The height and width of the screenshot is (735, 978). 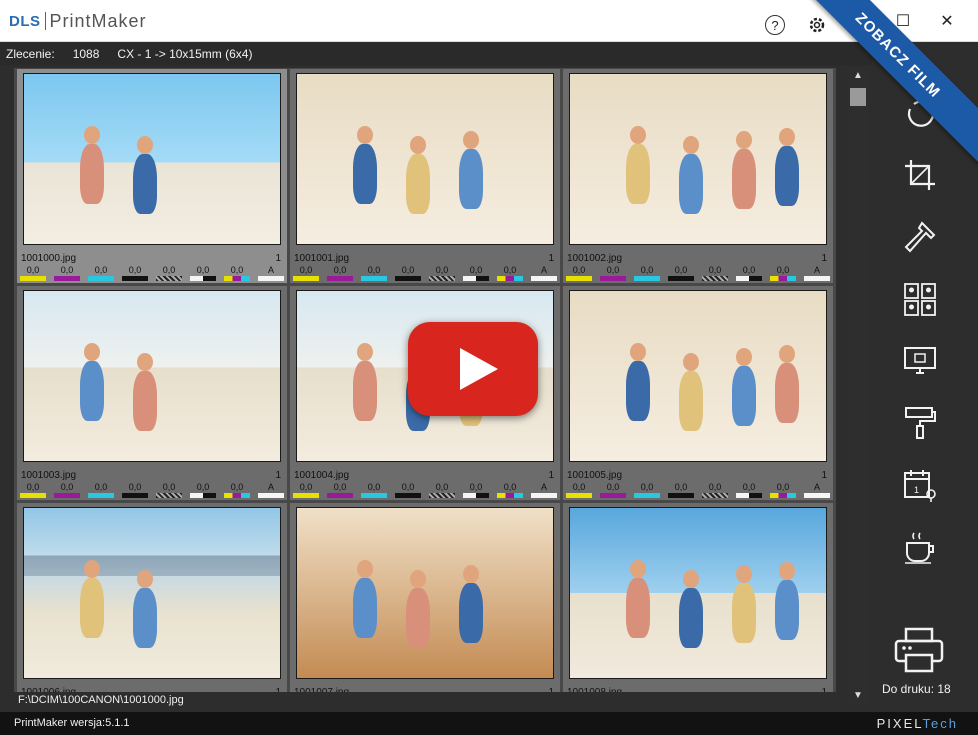 I want to click on id-photo-icon, so click(x=920, y=299).